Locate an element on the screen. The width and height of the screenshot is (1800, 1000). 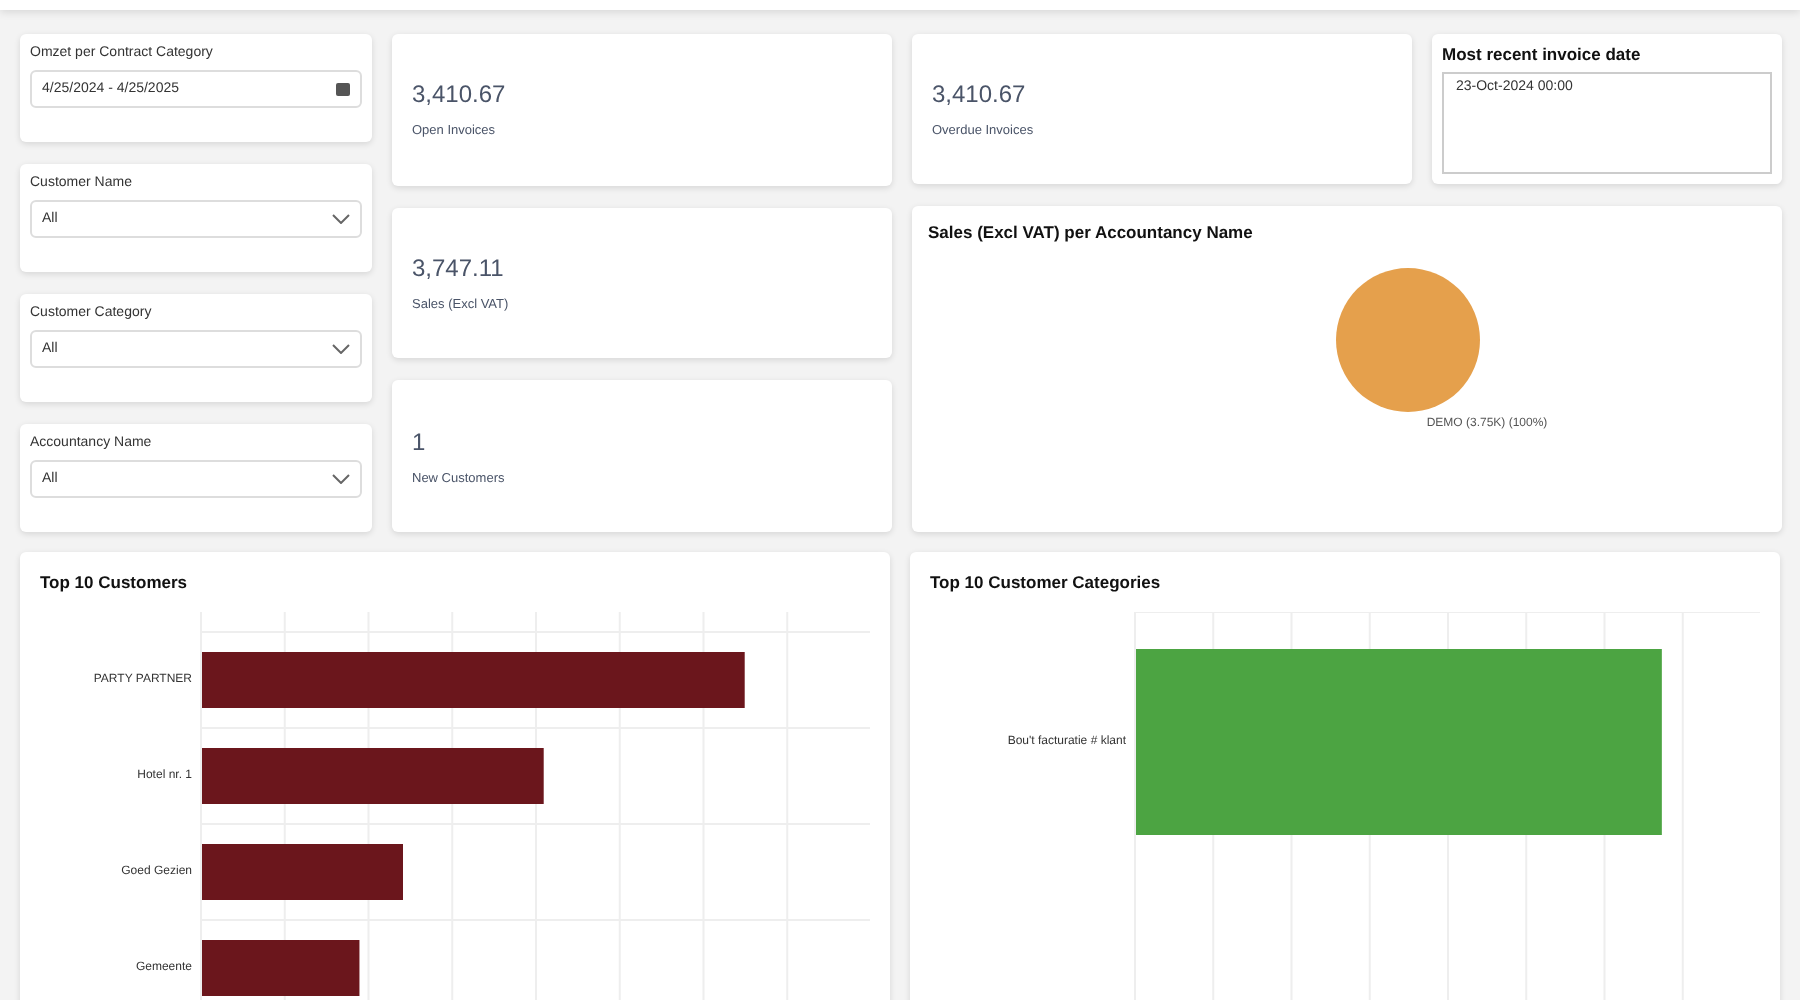
kpi-value: 3,747.11 is located at coordinates (459, 268).